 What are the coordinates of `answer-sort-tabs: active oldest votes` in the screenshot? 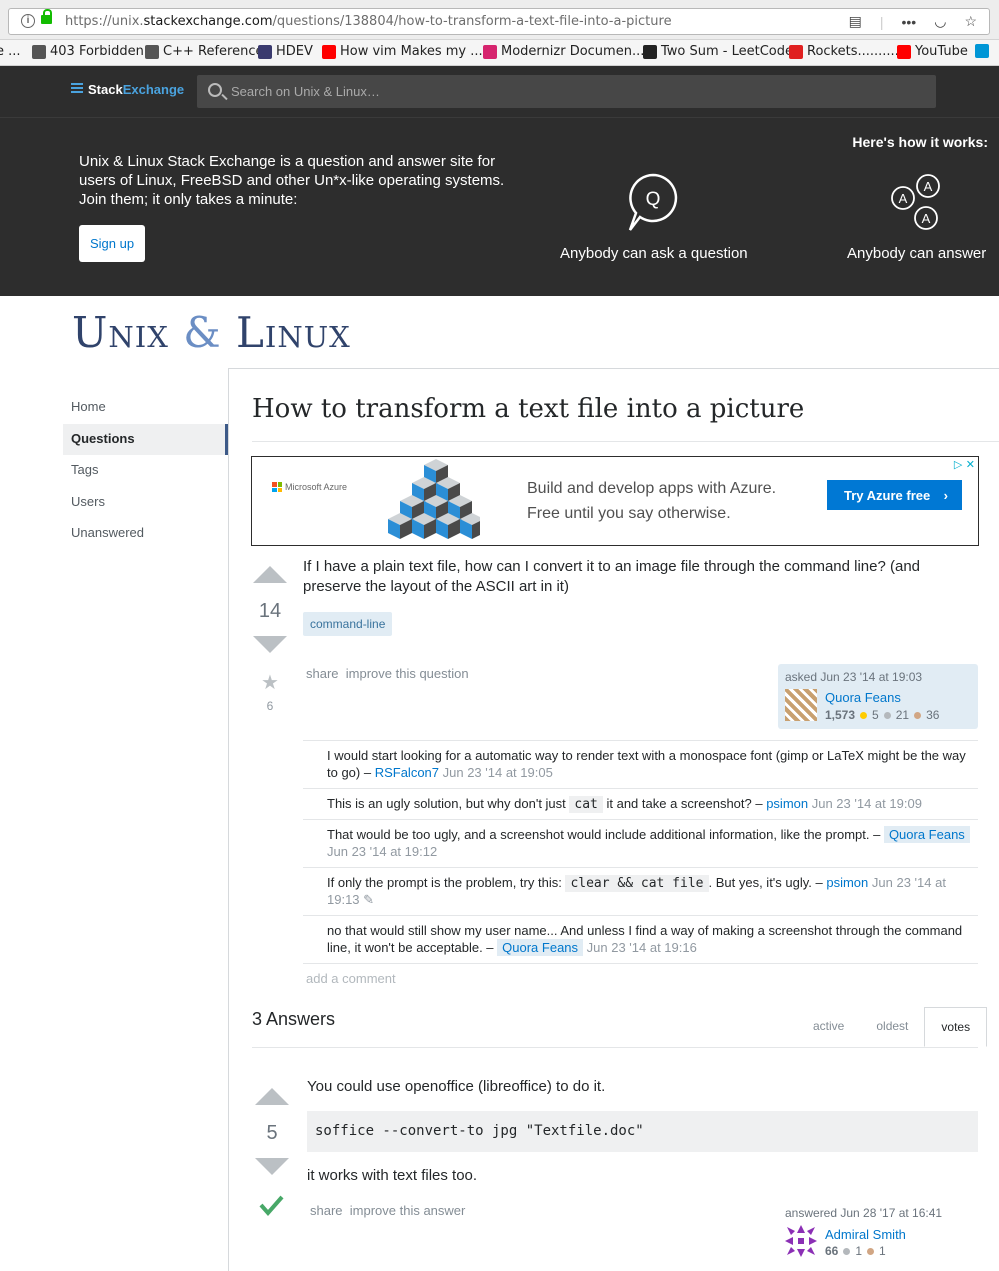 It's located at (892, 1027).